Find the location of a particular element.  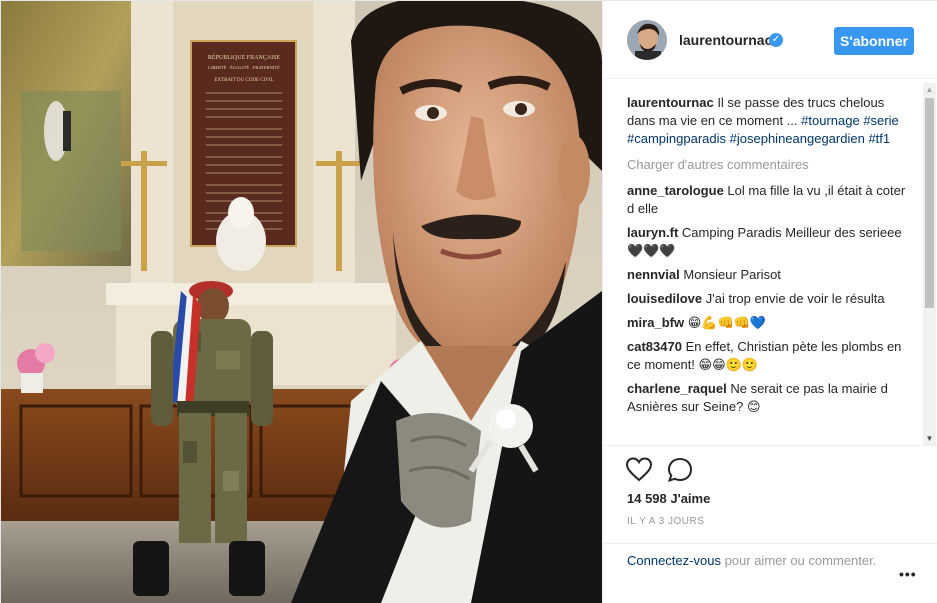

comment-item: nennvial Monsieur Parisot is located at coordinates (768, 275).